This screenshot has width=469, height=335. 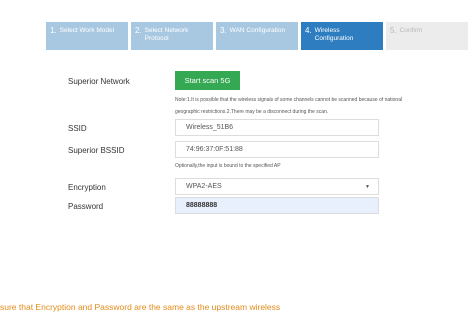 What do you see at coordinates (277, 186) in the screenshot?
I see `encryption-select: WPA2-AES ▼` at bounding box center [277, 186].